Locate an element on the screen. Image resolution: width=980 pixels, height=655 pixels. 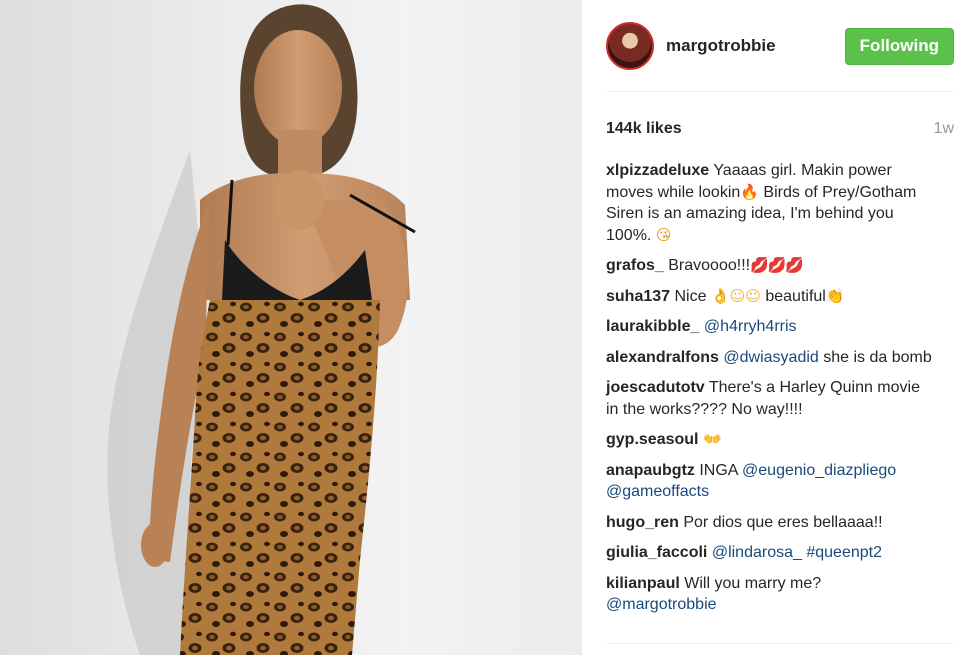
comment-text: INGA is located at coordinates (721, 470).